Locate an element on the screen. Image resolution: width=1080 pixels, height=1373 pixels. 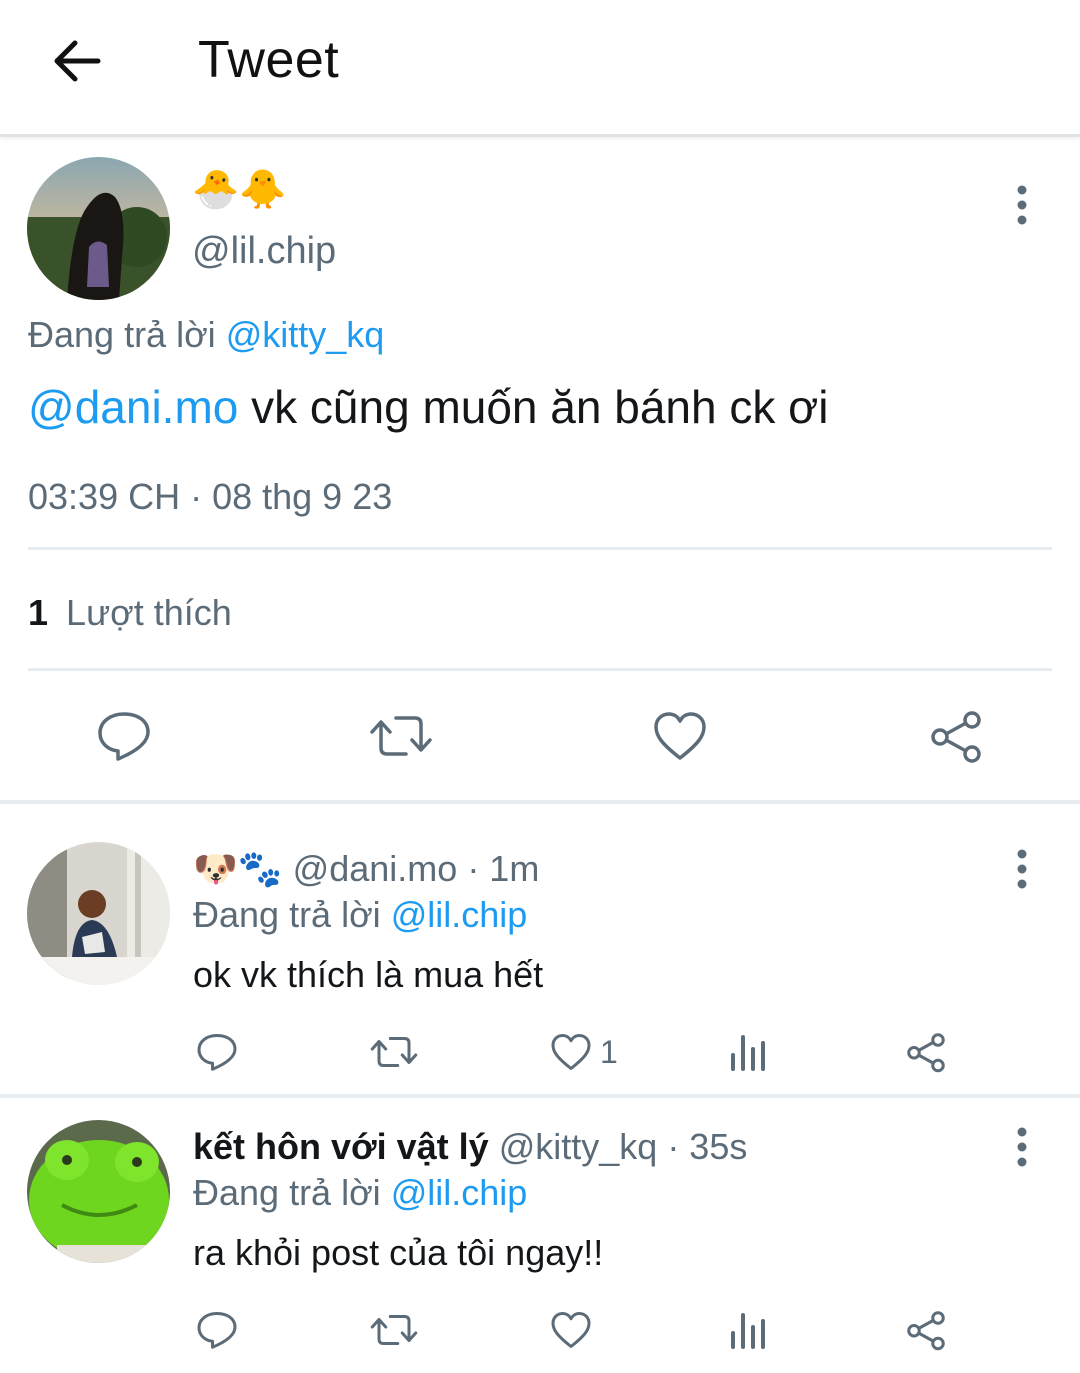
back-arrow-icon is located at coordinates (77, 61).